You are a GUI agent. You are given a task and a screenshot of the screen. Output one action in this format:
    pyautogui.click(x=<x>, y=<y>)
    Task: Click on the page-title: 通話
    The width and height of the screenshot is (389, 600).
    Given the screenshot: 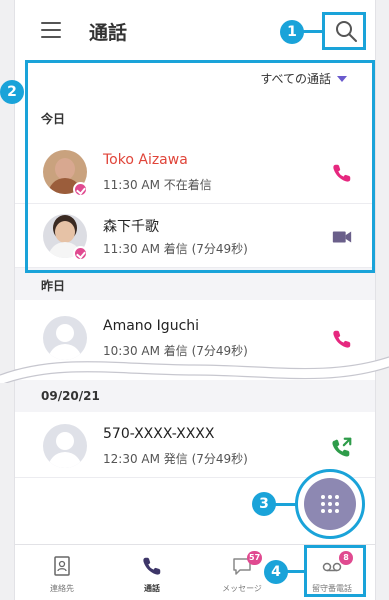 What is the action you would take?
    pyautogui.click(x=108, y=33)
    